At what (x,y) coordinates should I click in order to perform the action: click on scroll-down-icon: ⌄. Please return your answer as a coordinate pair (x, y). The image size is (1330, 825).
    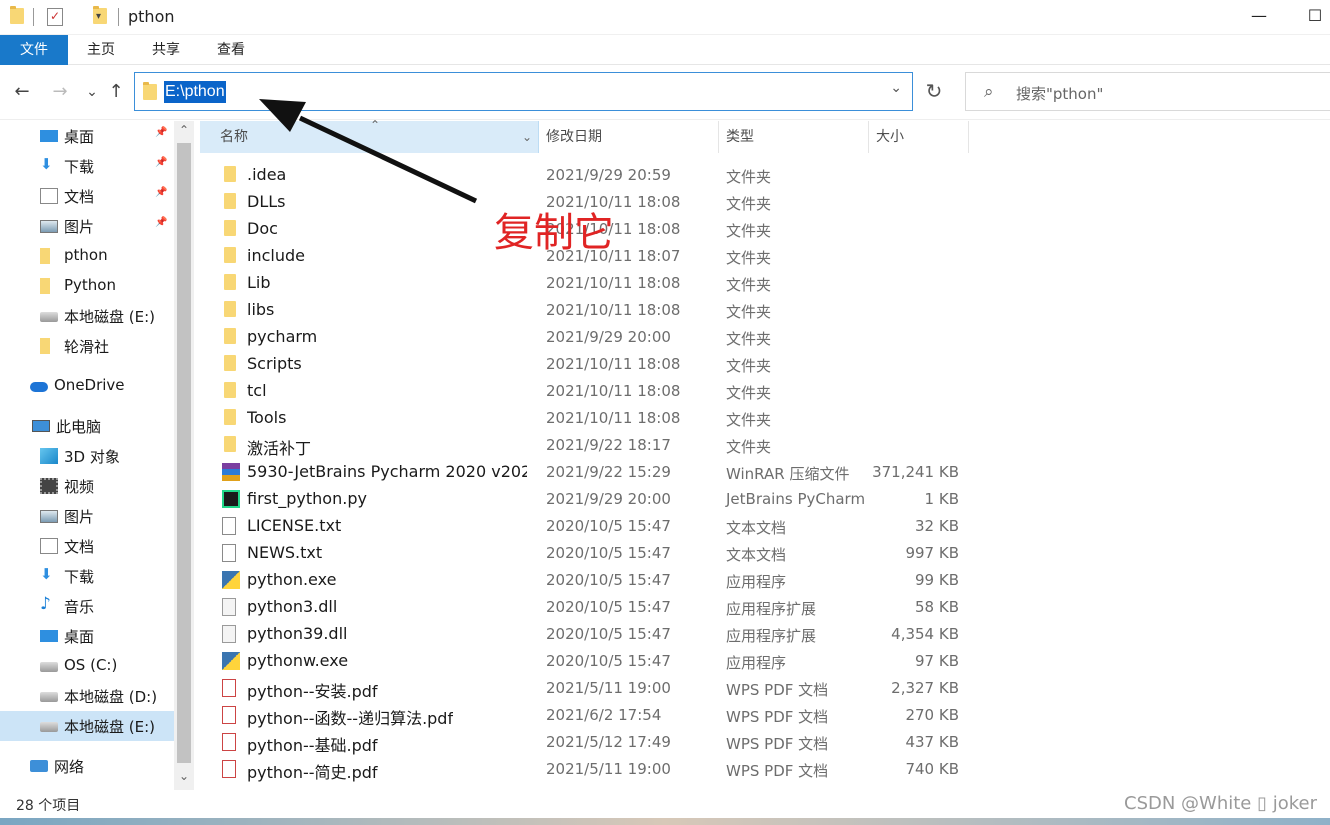
    Looking at the image, I should click on (184, 776).